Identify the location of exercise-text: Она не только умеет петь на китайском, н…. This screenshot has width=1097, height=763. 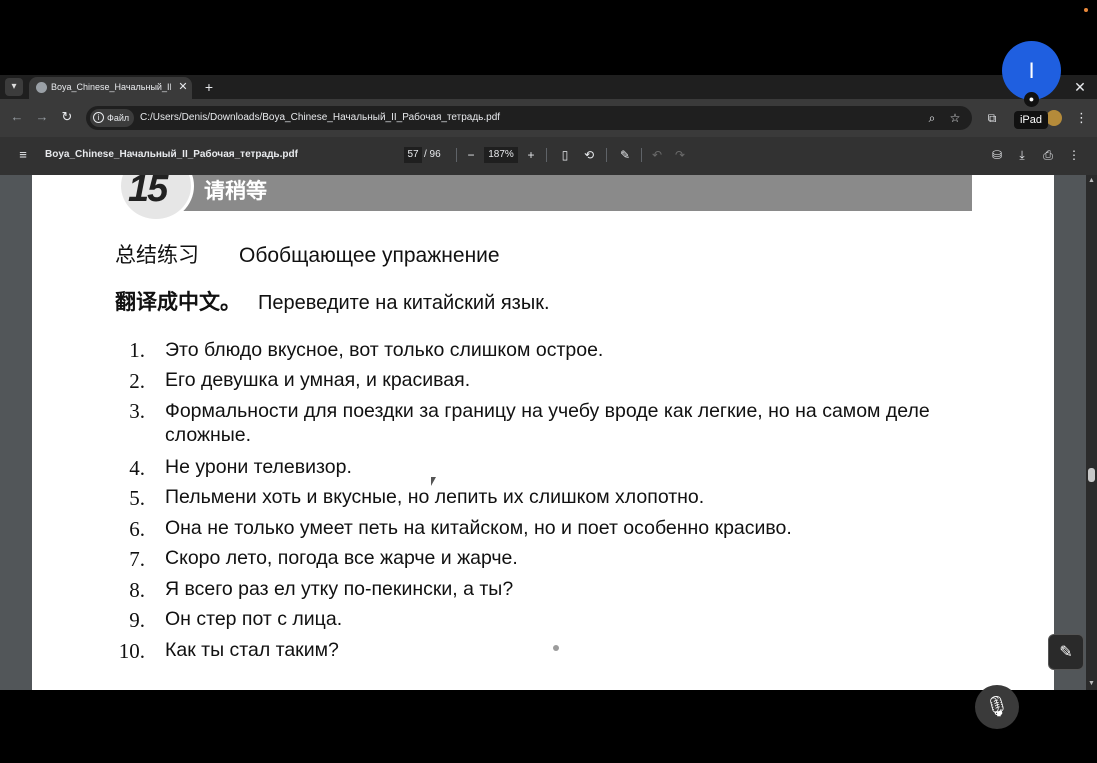
(478, 528).